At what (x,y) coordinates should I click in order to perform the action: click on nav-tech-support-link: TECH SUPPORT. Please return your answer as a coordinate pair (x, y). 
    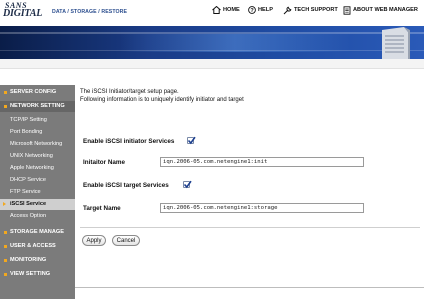
    Looking at the image, I should click on (310, 10).